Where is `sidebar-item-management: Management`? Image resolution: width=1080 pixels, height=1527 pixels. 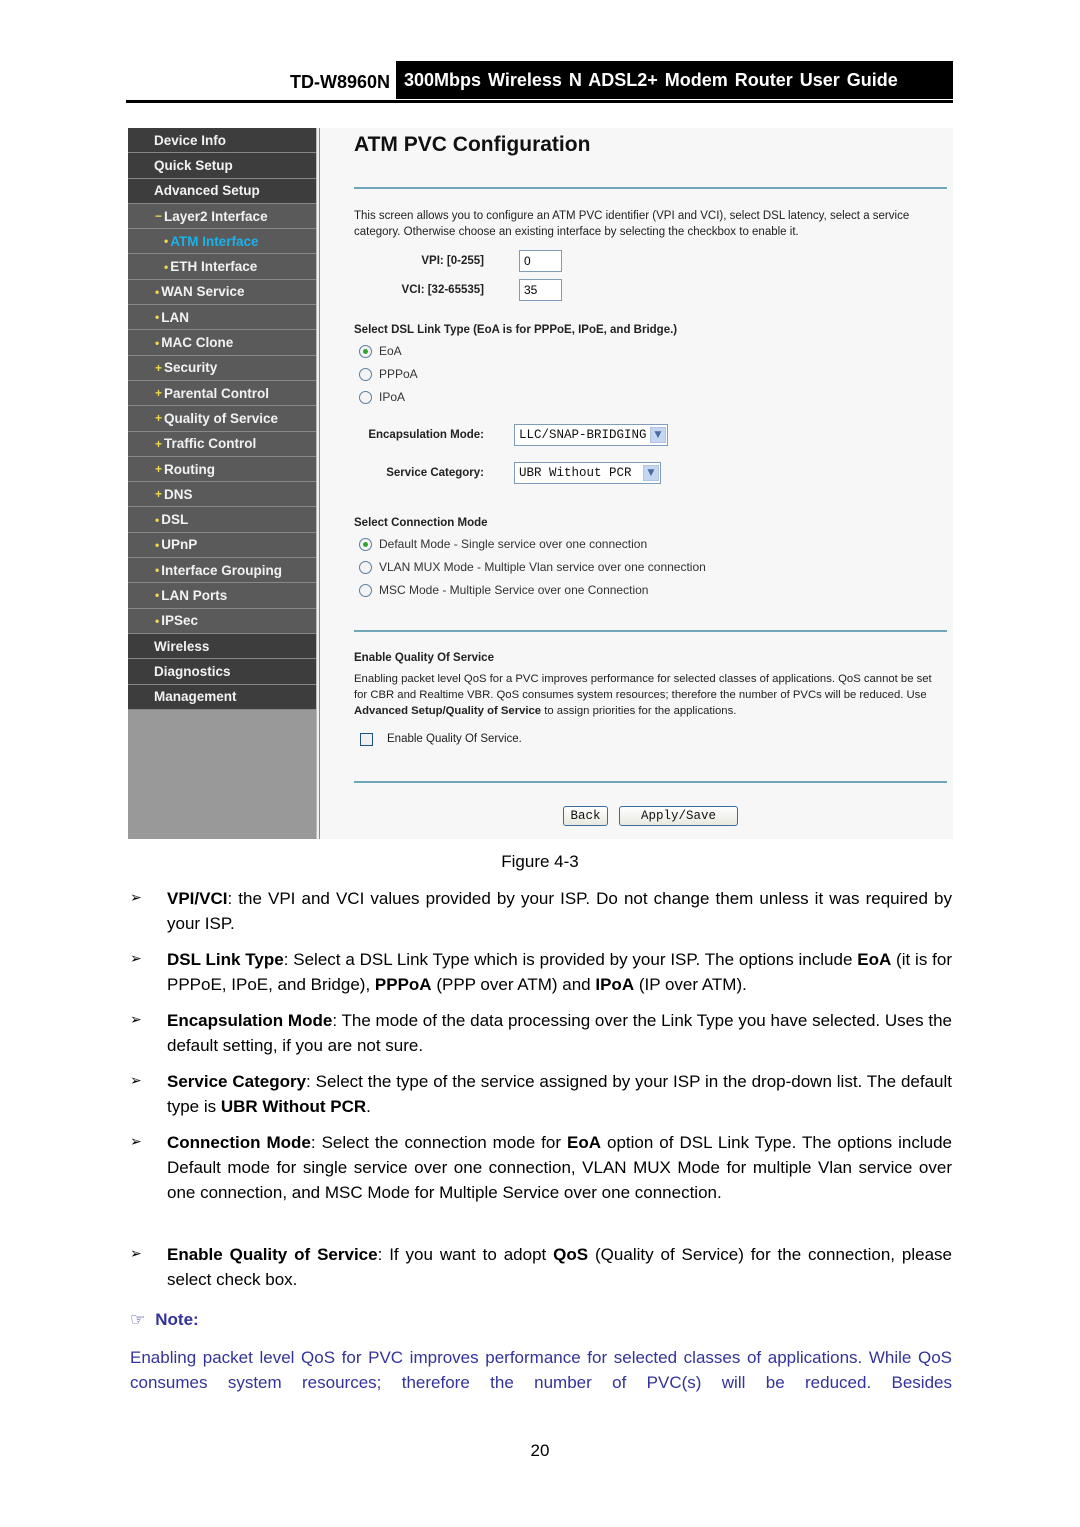
sidebar-item-management: Management is located at coordinates (222, 697).